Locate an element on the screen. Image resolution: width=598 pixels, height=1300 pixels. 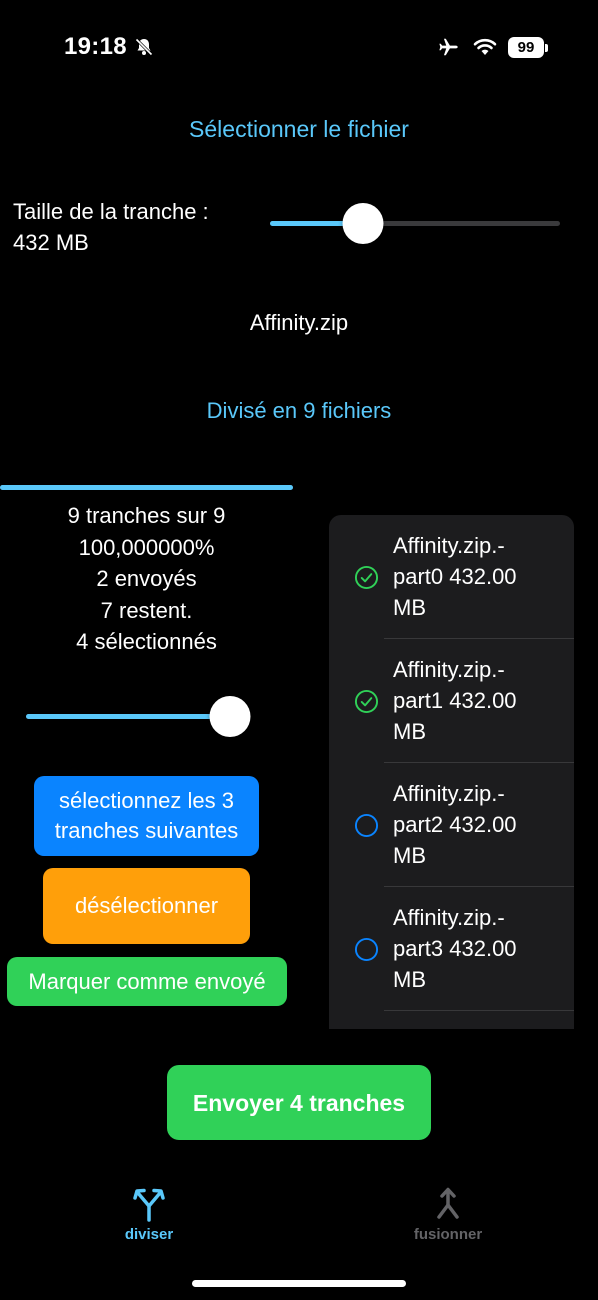
part-size: part0 432.00 is located at coordinates (455, 576).